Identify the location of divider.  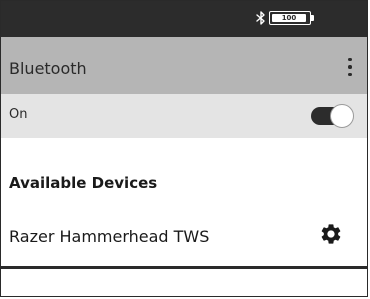
(184, 267).